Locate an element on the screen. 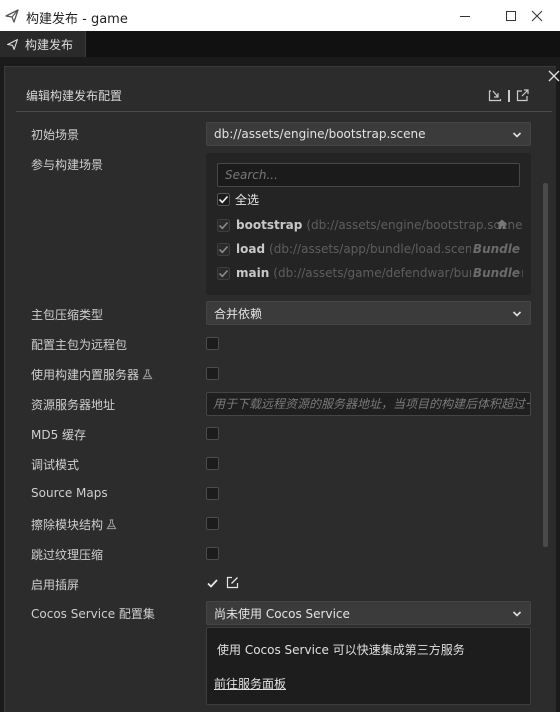  cocos-service-description: 使用 Cocos Service 可以快速集成第三方服务 is located at coordinates (341, 650).